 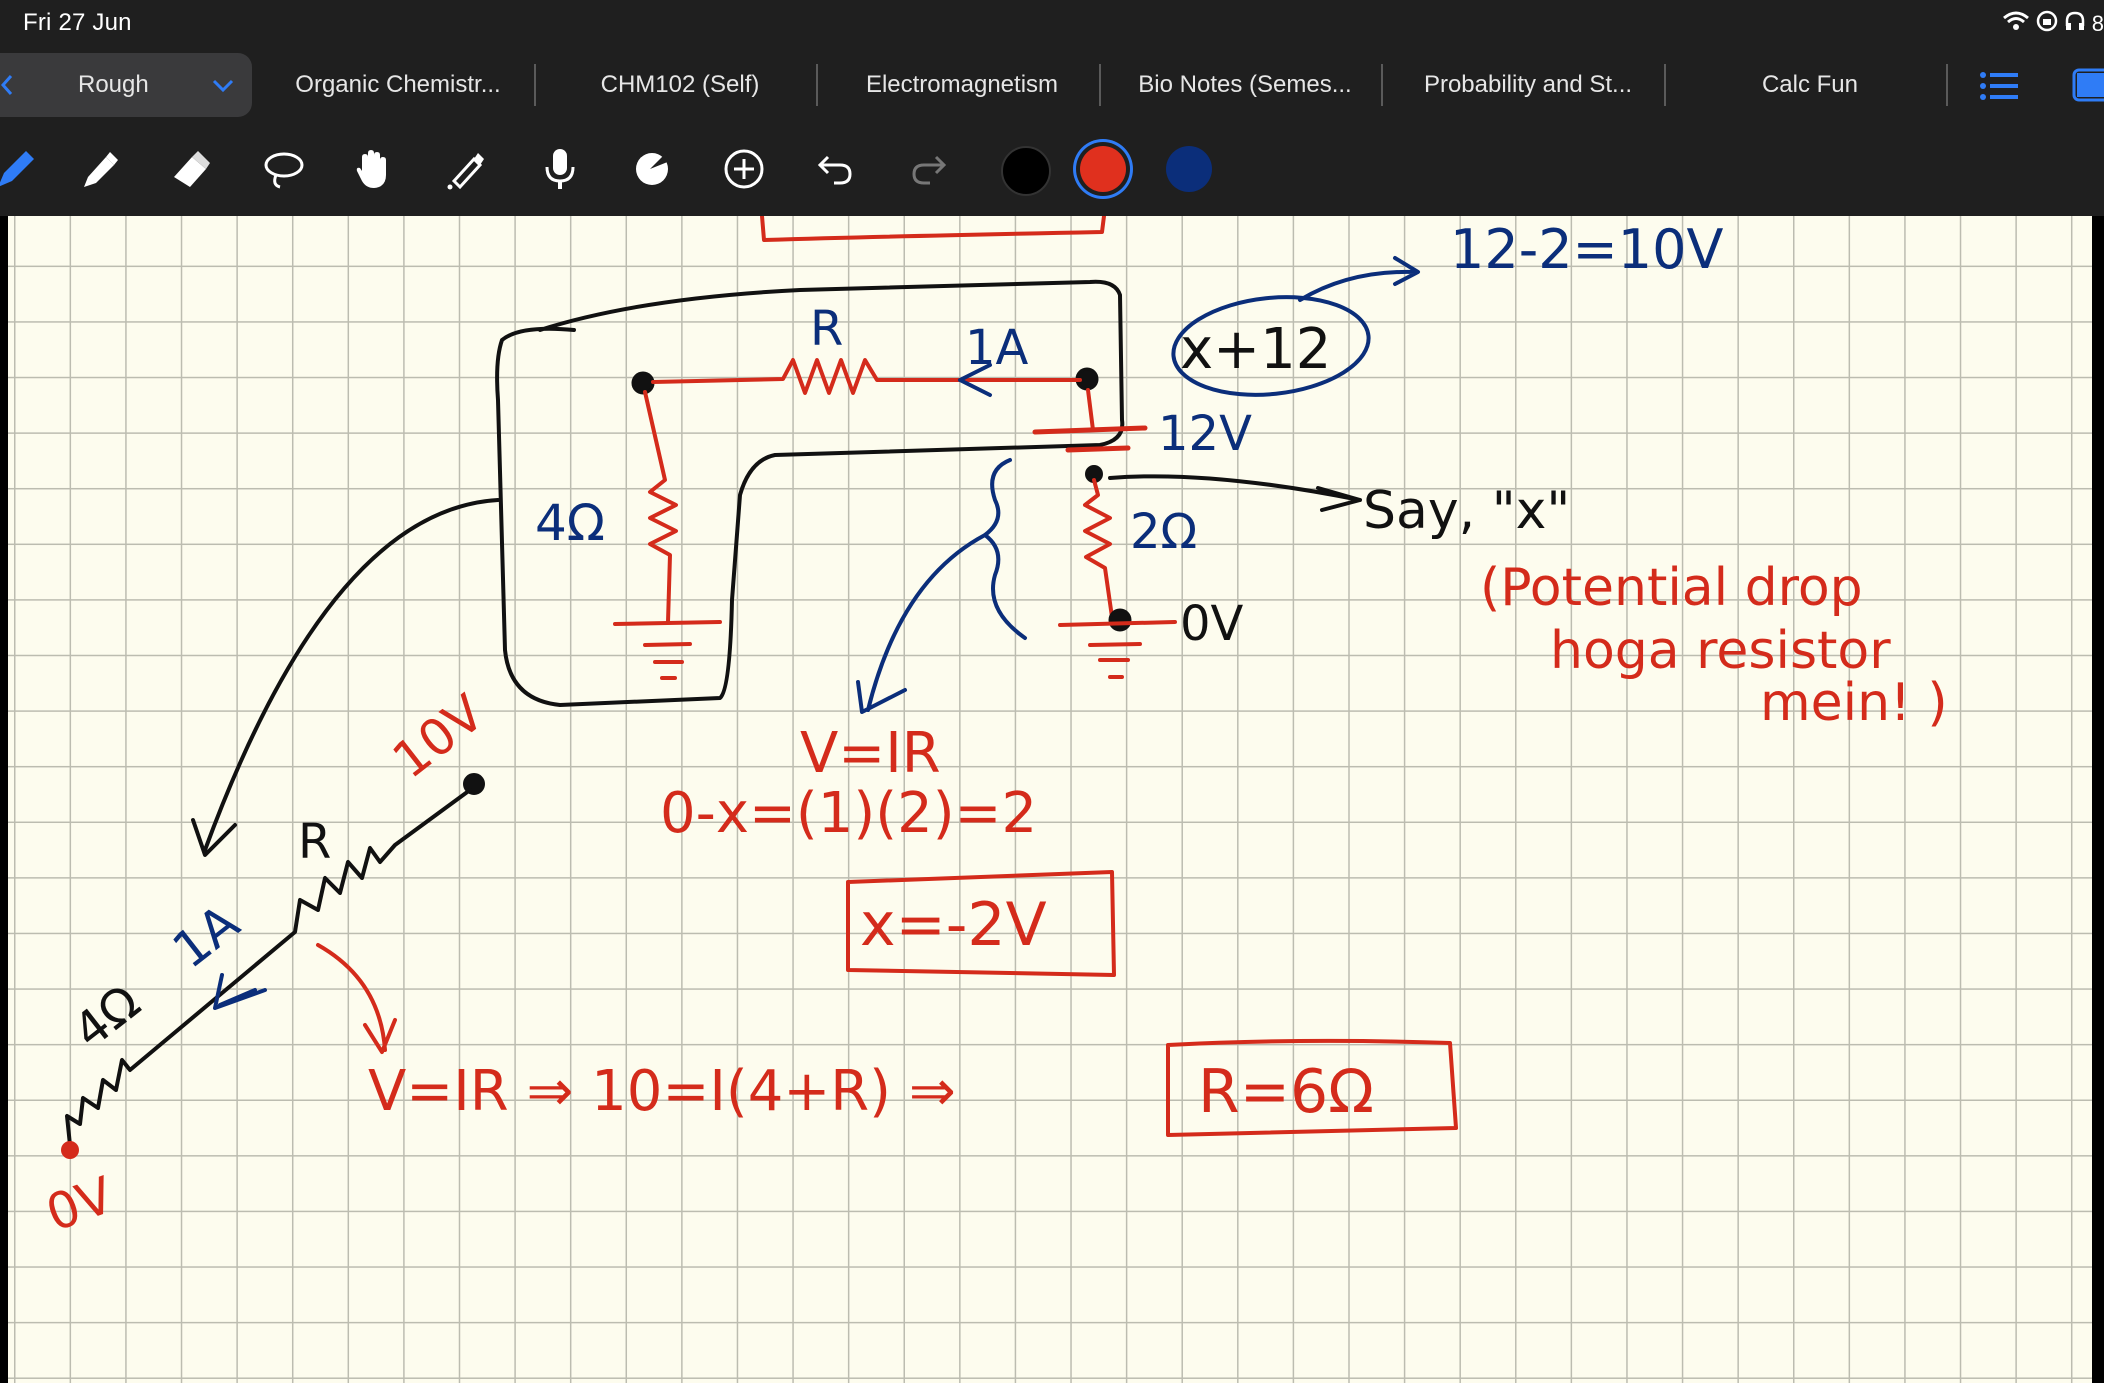 What do you see at coordinates (1005, 549) in the screenshot?
I see `brace` at bounding box center [1005, 549].